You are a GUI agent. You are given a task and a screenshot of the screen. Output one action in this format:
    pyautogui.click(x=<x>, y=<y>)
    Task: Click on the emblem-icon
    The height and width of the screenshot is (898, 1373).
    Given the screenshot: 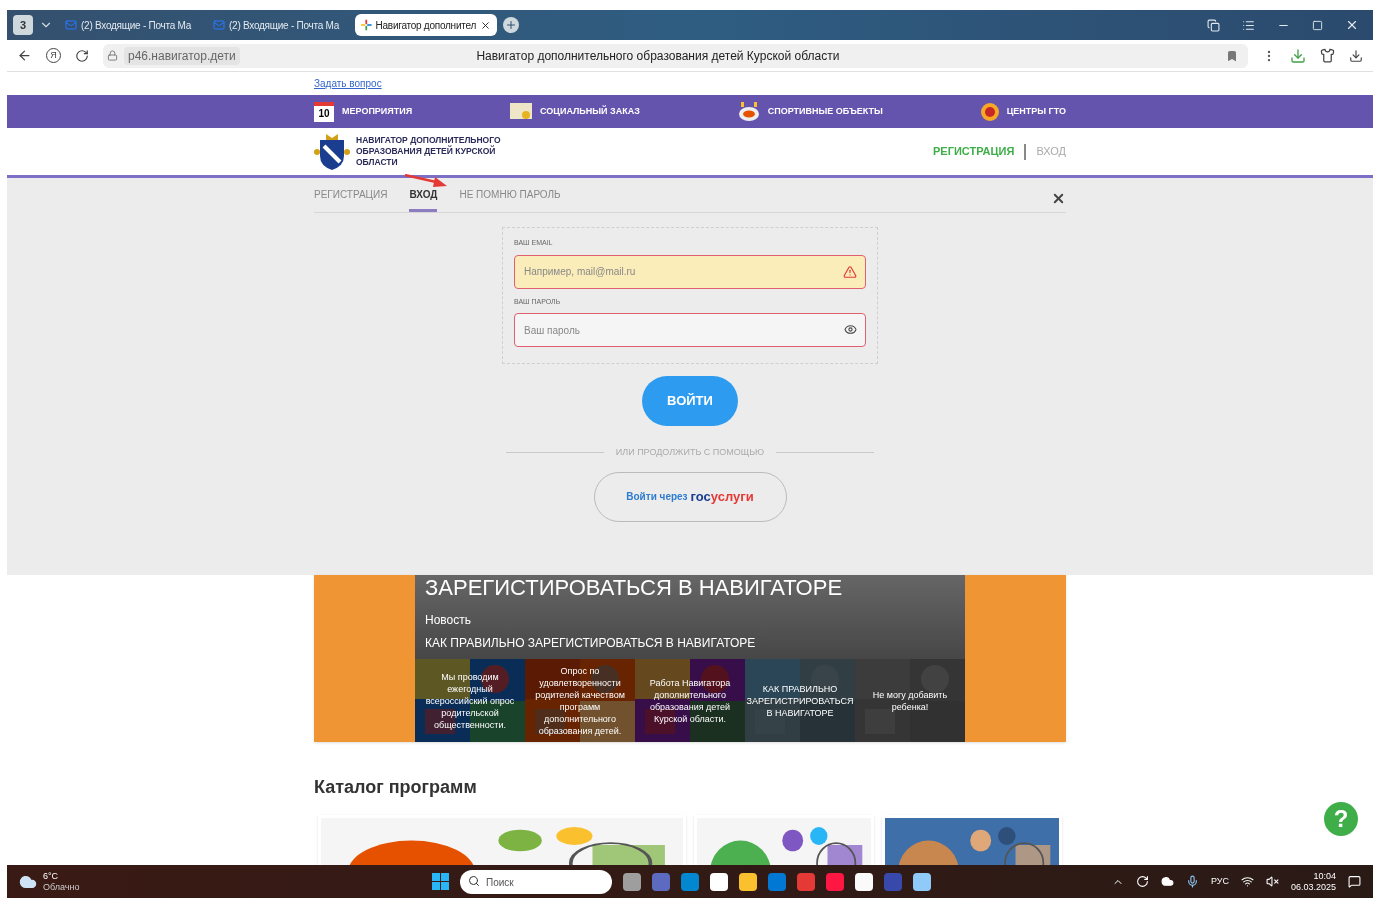 What is the action you would take?
    pyautogui.click(x=989, y=111)
    